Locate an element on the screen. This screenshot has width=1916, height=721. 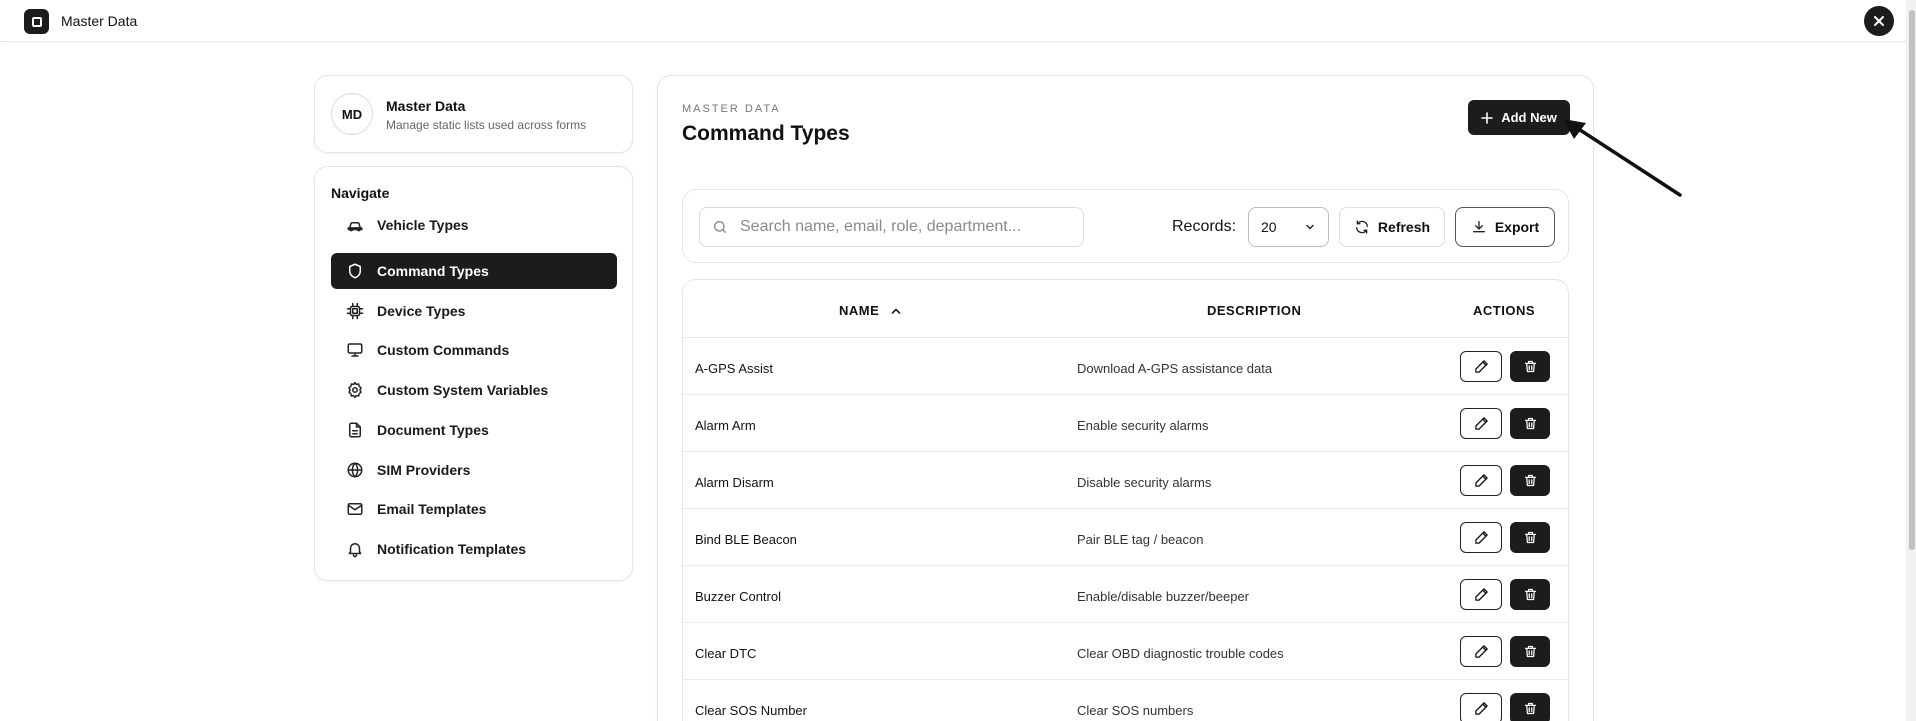
page-title: Command Types is located at coordinates (766, 133).